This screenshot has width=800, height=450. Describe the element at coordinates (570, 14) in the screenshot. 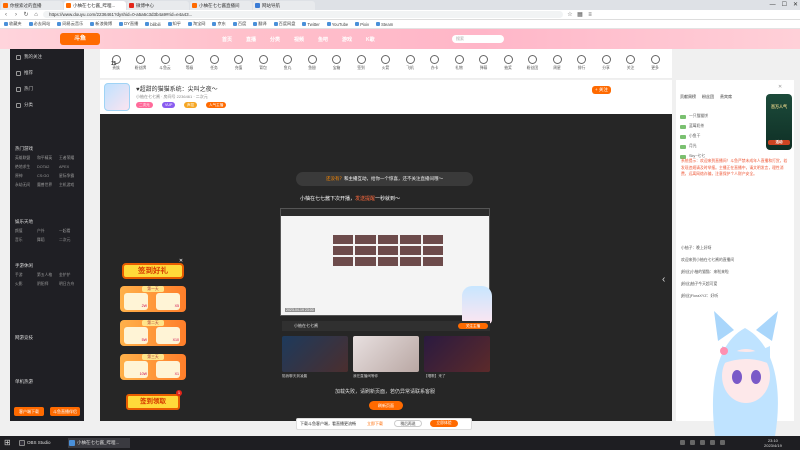

I see `star-icon: ☆` at that location.